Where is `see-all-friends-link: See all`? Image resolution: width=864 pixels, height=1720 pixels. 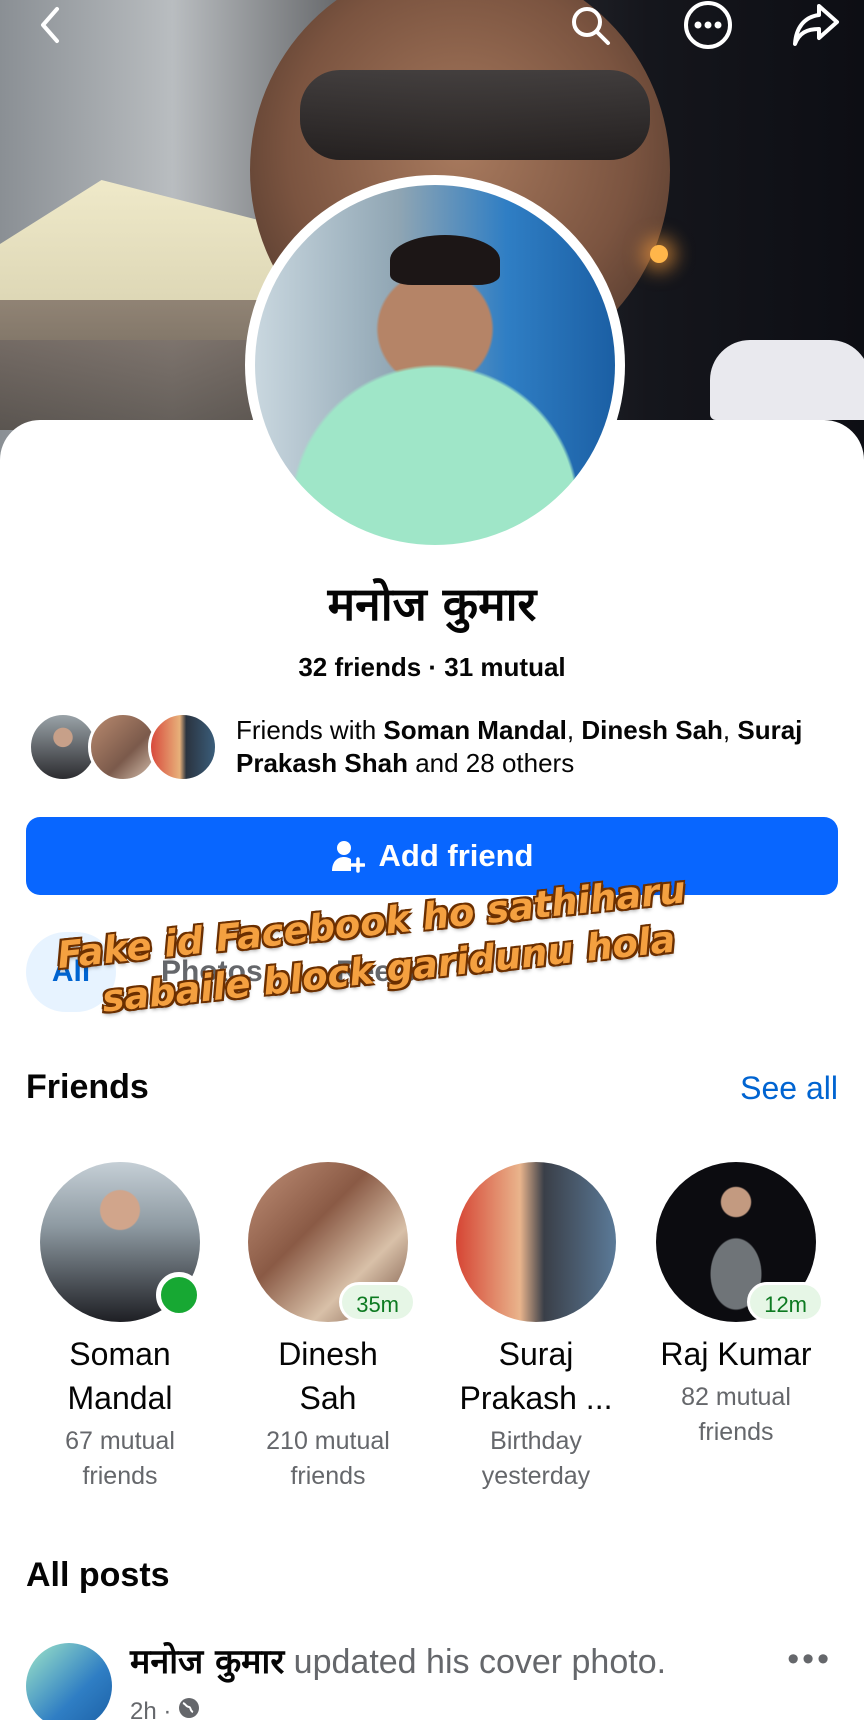 see-all-friends-link: See all is located at coordinates (789, 1088).